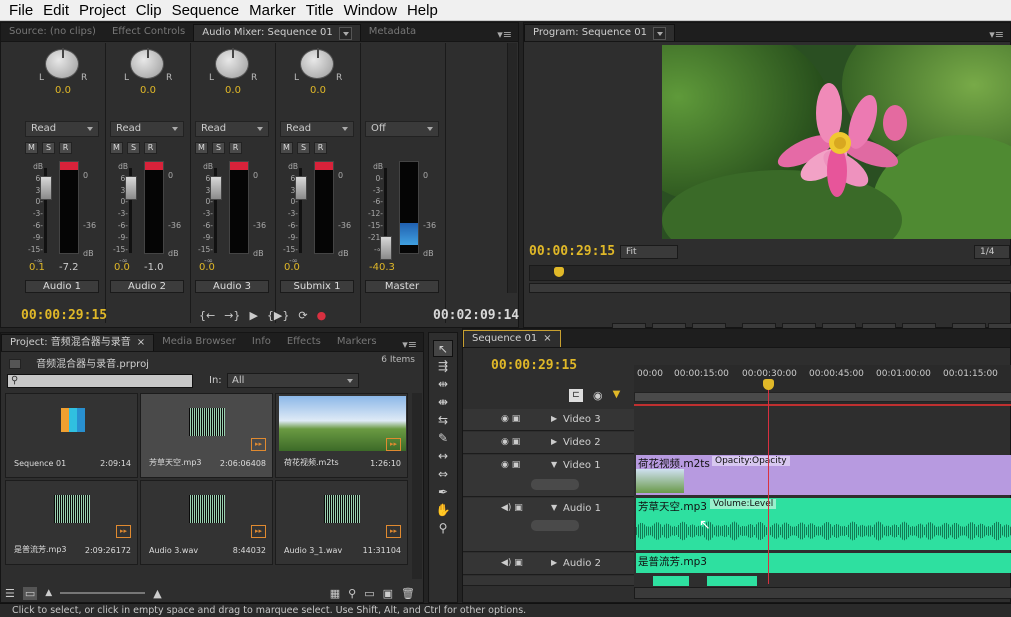 The width and height of the screenshot is (1011, 617). What do you see at coordinates (402, 129) in the screenshot?
I see `automation-dropdown: Off` at bounding box center [402, 129].